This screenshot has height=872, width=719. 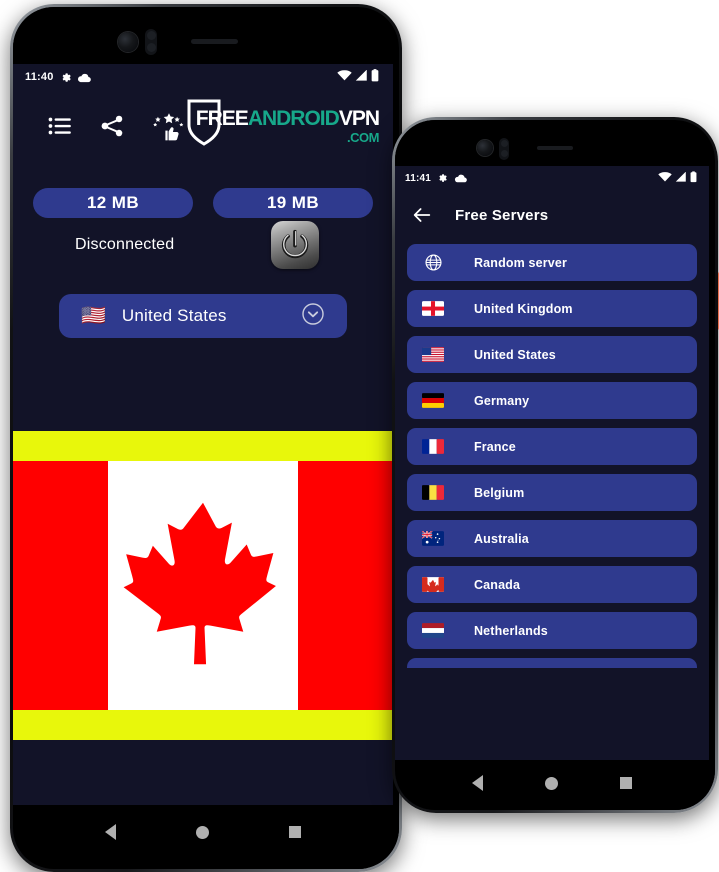 I want to click on country-selector-wrap: 🇺🇸 United States, so click(x=203, y=314).